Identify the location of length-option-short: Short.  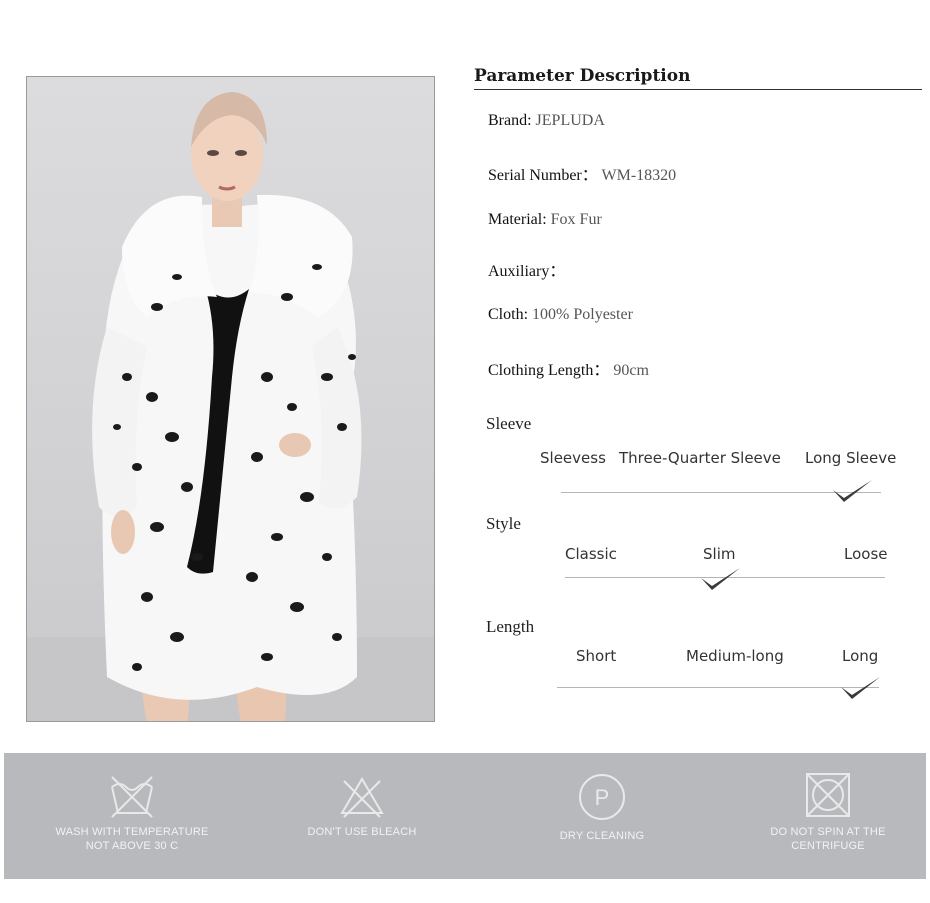
(596, 656).